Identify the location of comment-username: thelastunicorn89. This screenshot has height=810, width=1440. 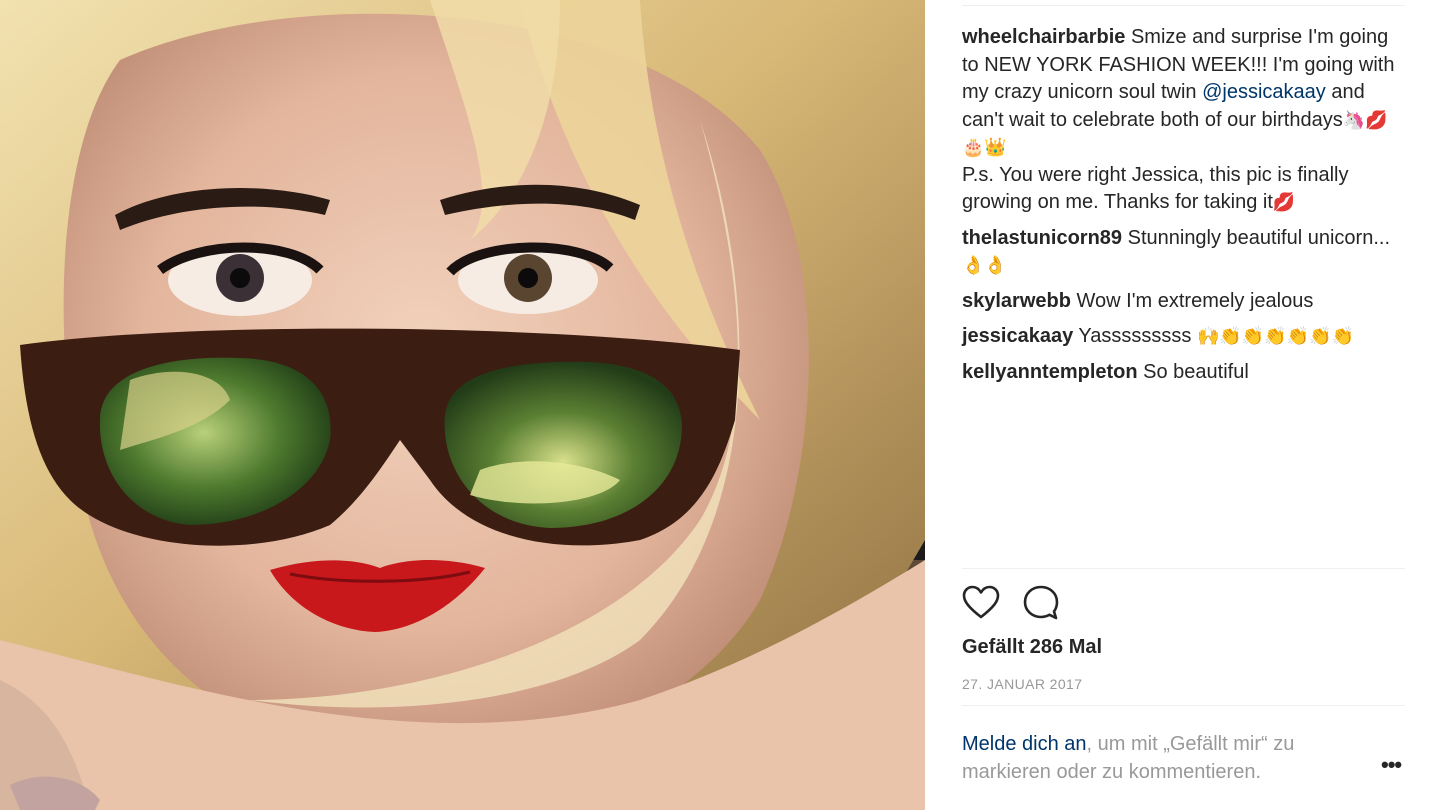
(1042, 238).